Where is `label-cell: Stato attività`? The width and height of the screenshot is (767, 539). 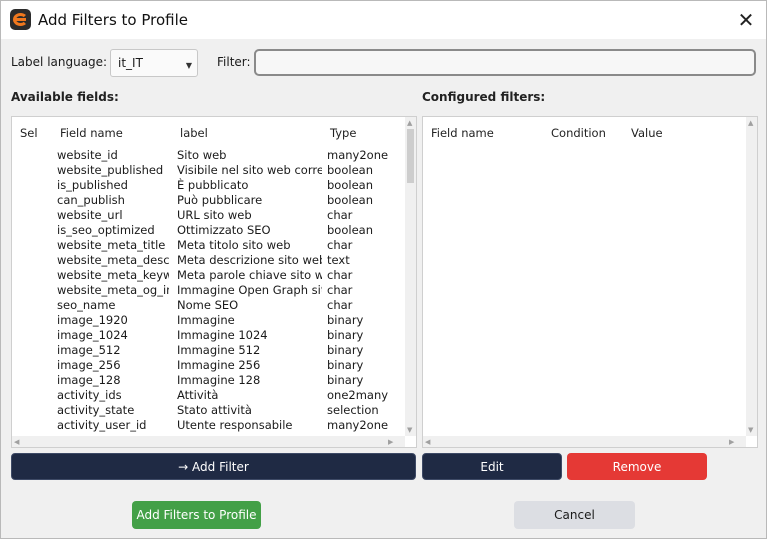
label-cell: Stato attività is located at coordinates (214, 410).